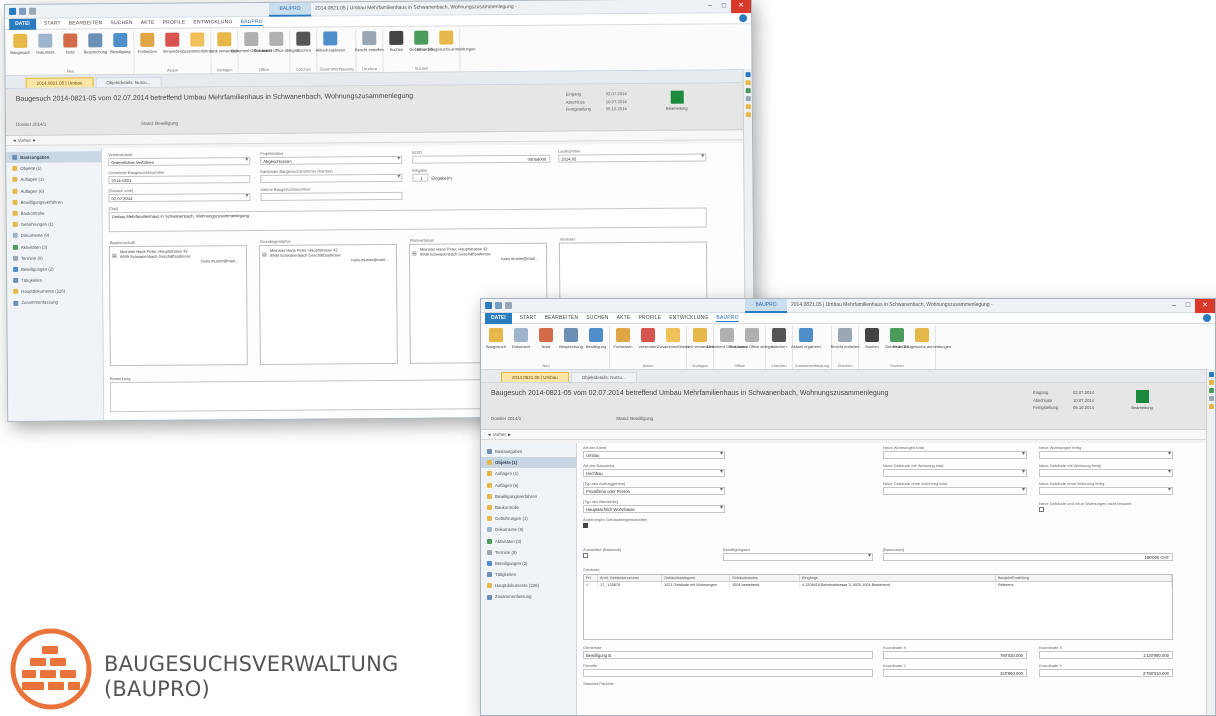  Describe the element at coordinates (898, 578) in the screenshot. I see `grid-col-eingaenge: Eingänge` at that location.